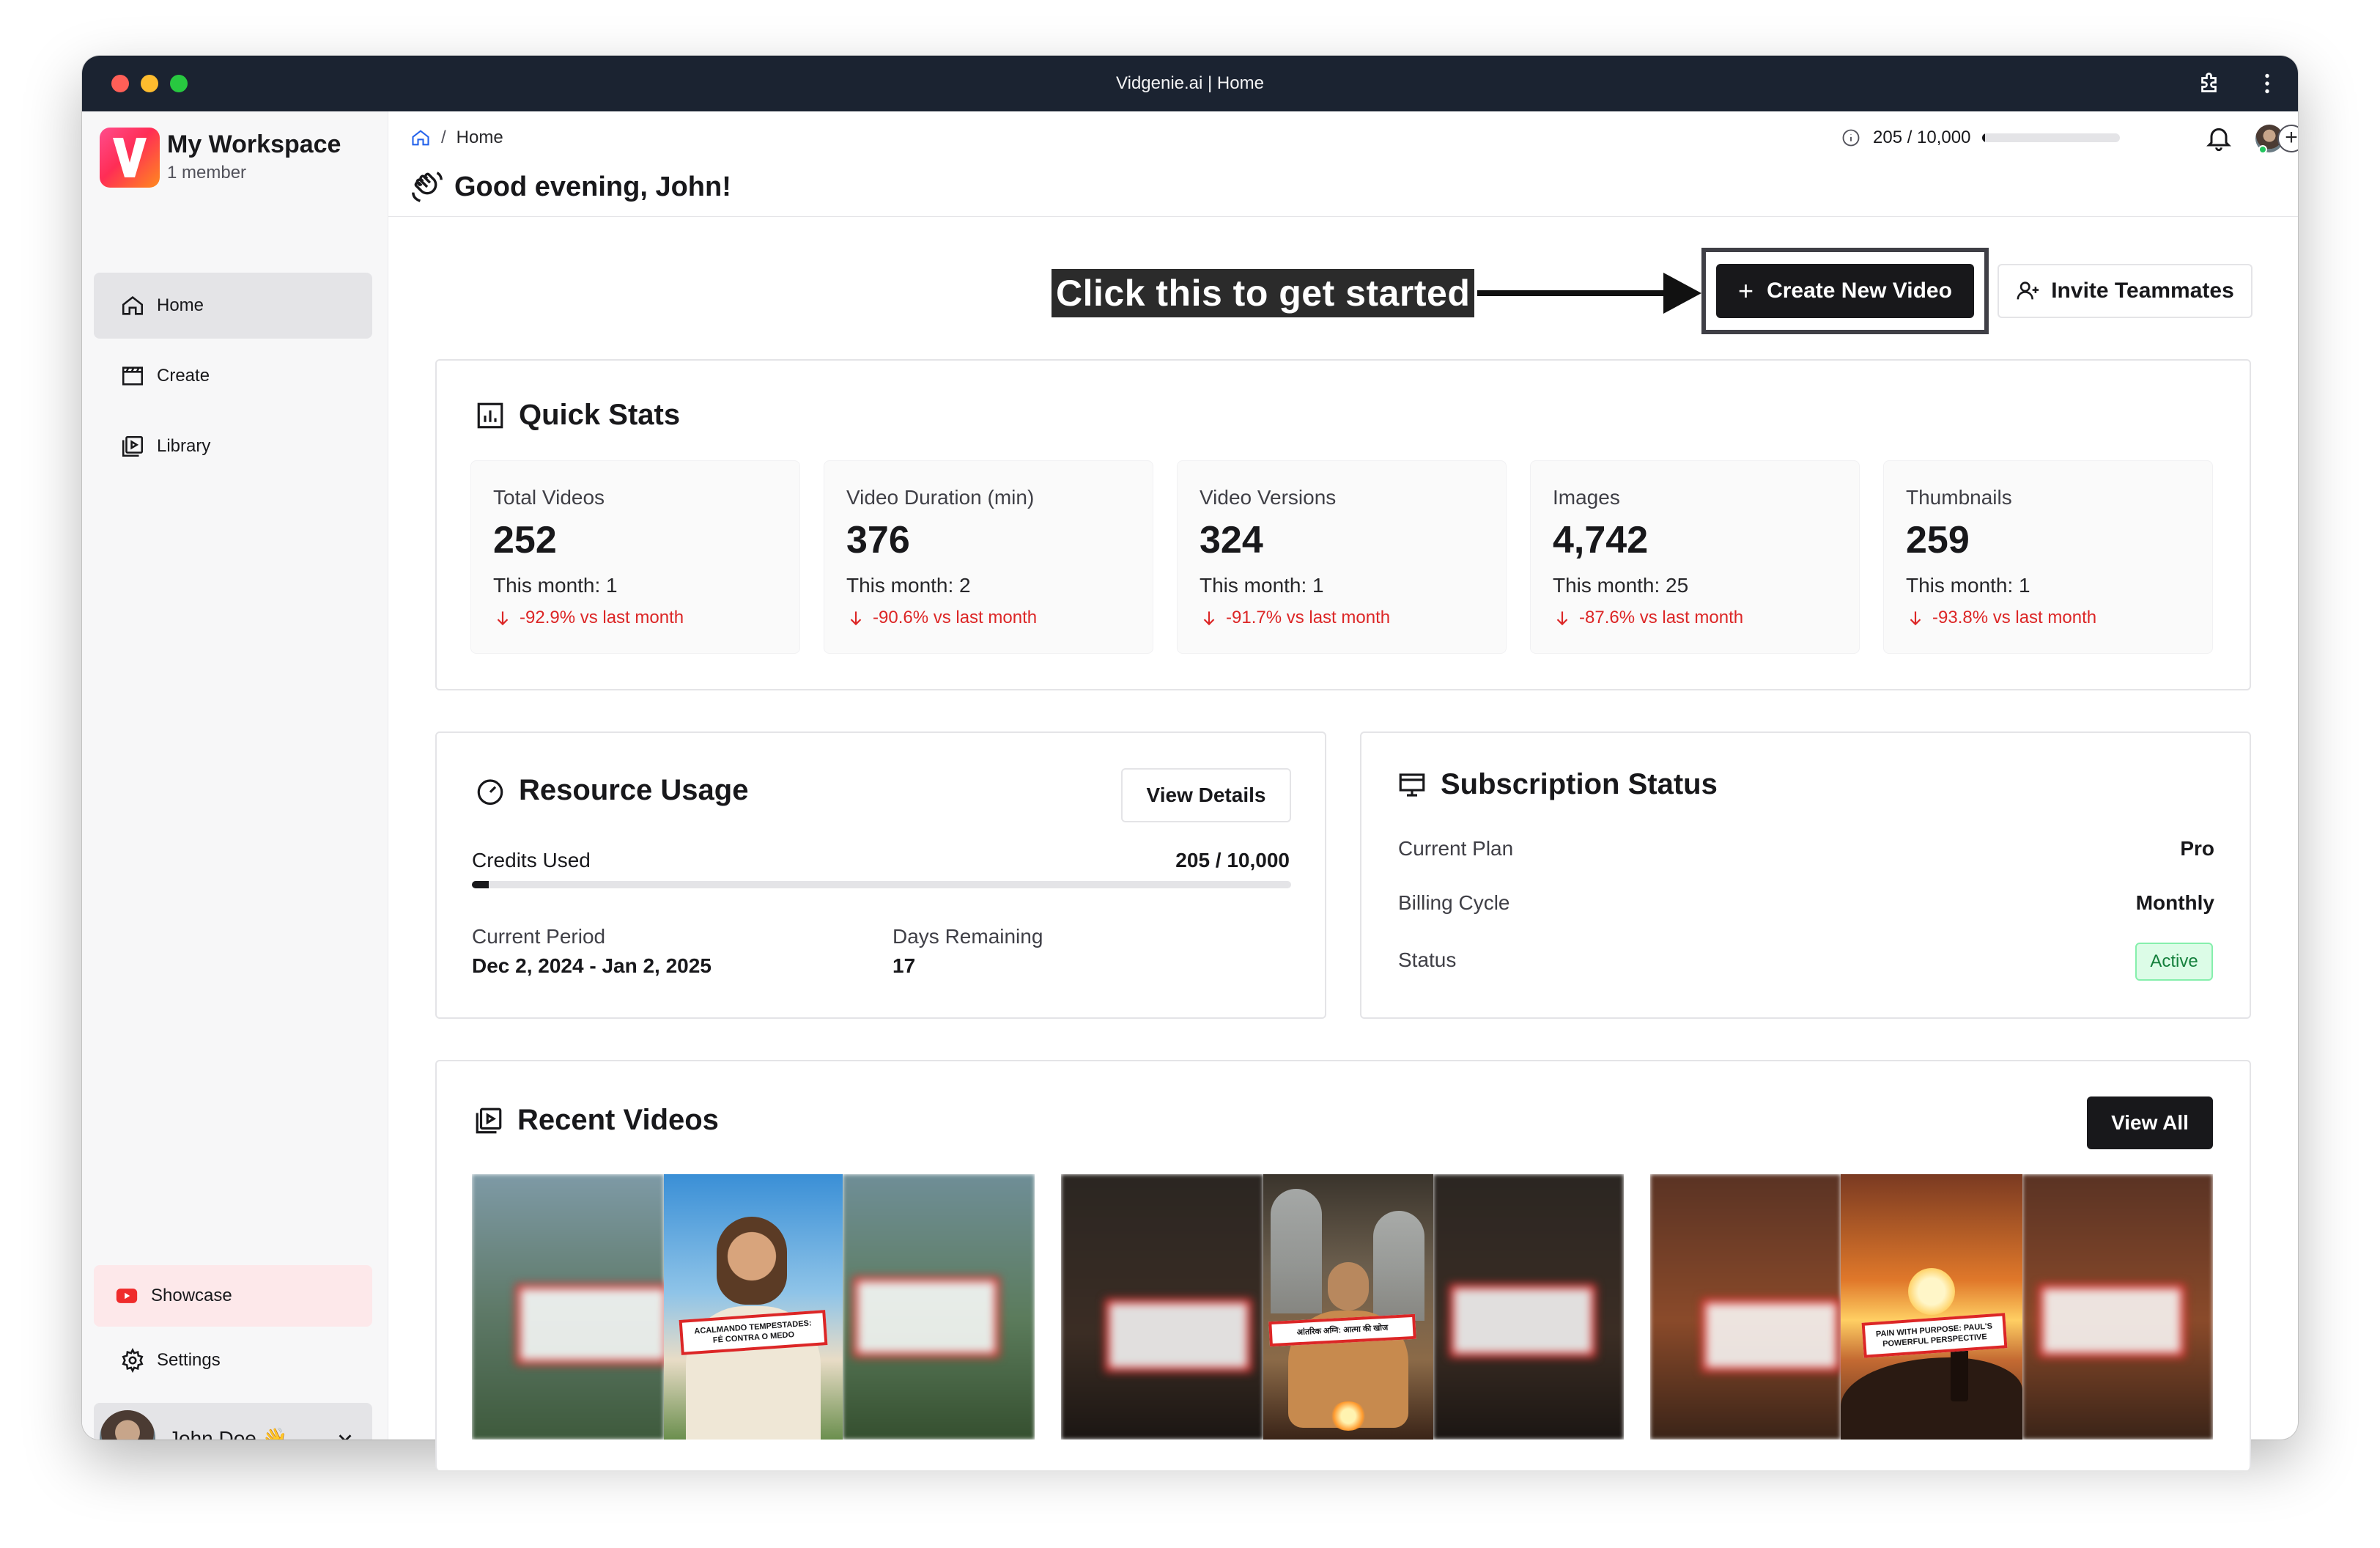  I want to click on team-avatars: +, so click(2276, 138).